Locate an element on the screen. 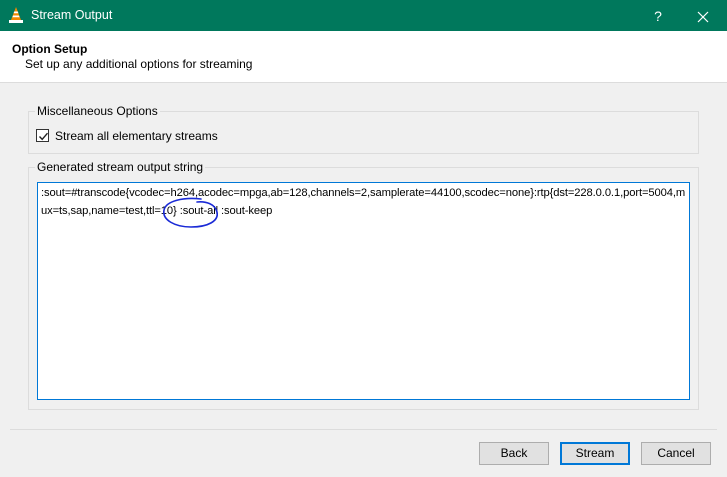  close-icon is located at coordinates (703, 17).